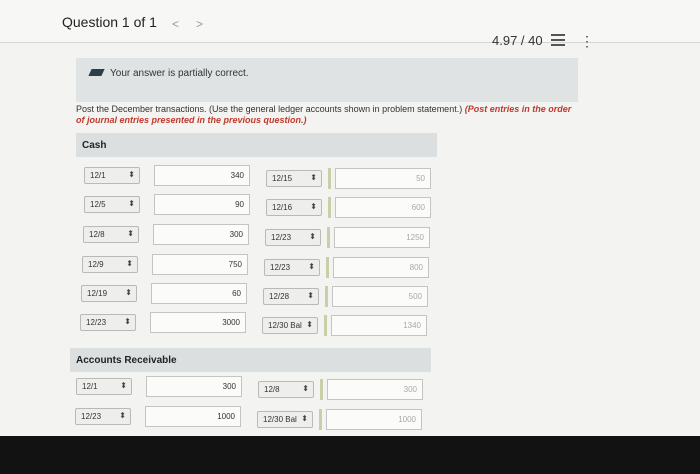  What do you see at coordinates (381, 267) in the screenshot?
I see `cash-row-credit-amount-input: 800` at bounding box center [381, 267].